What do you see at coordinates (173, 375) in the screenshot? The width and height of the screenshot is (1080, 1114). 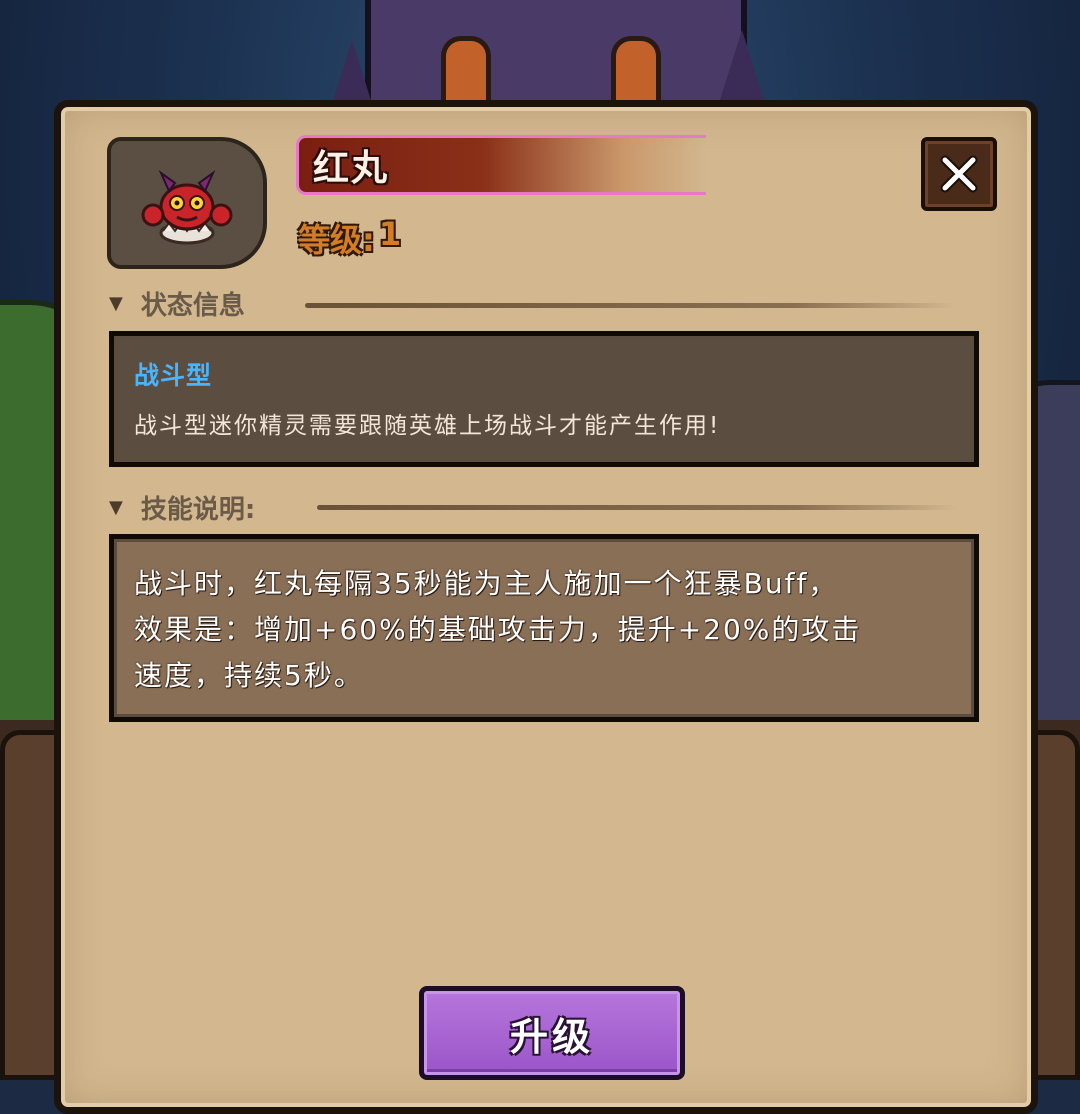 I see `pet-type-name: 战斗型` at bounding box center [173, 375].